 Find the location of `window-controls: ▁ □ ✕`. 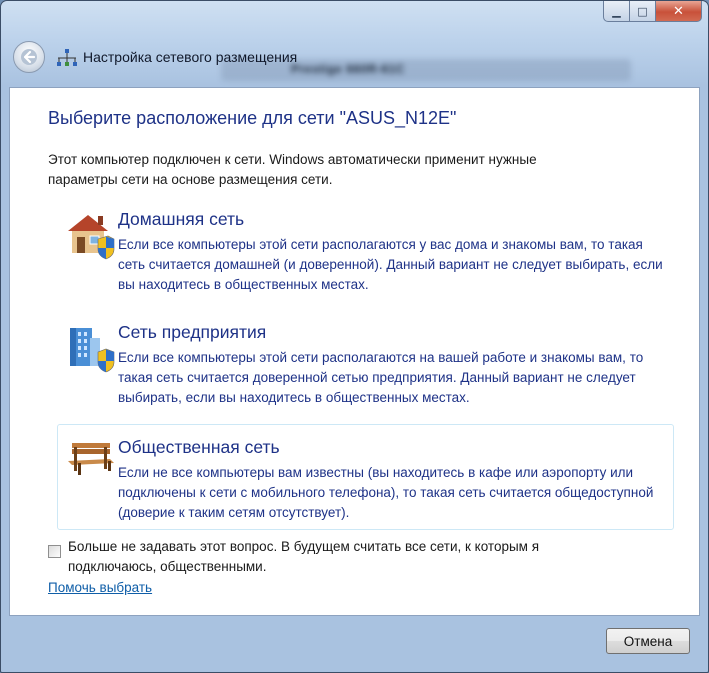

window-controls: ▁ □ ✕ is located at coordinates (652, 12).